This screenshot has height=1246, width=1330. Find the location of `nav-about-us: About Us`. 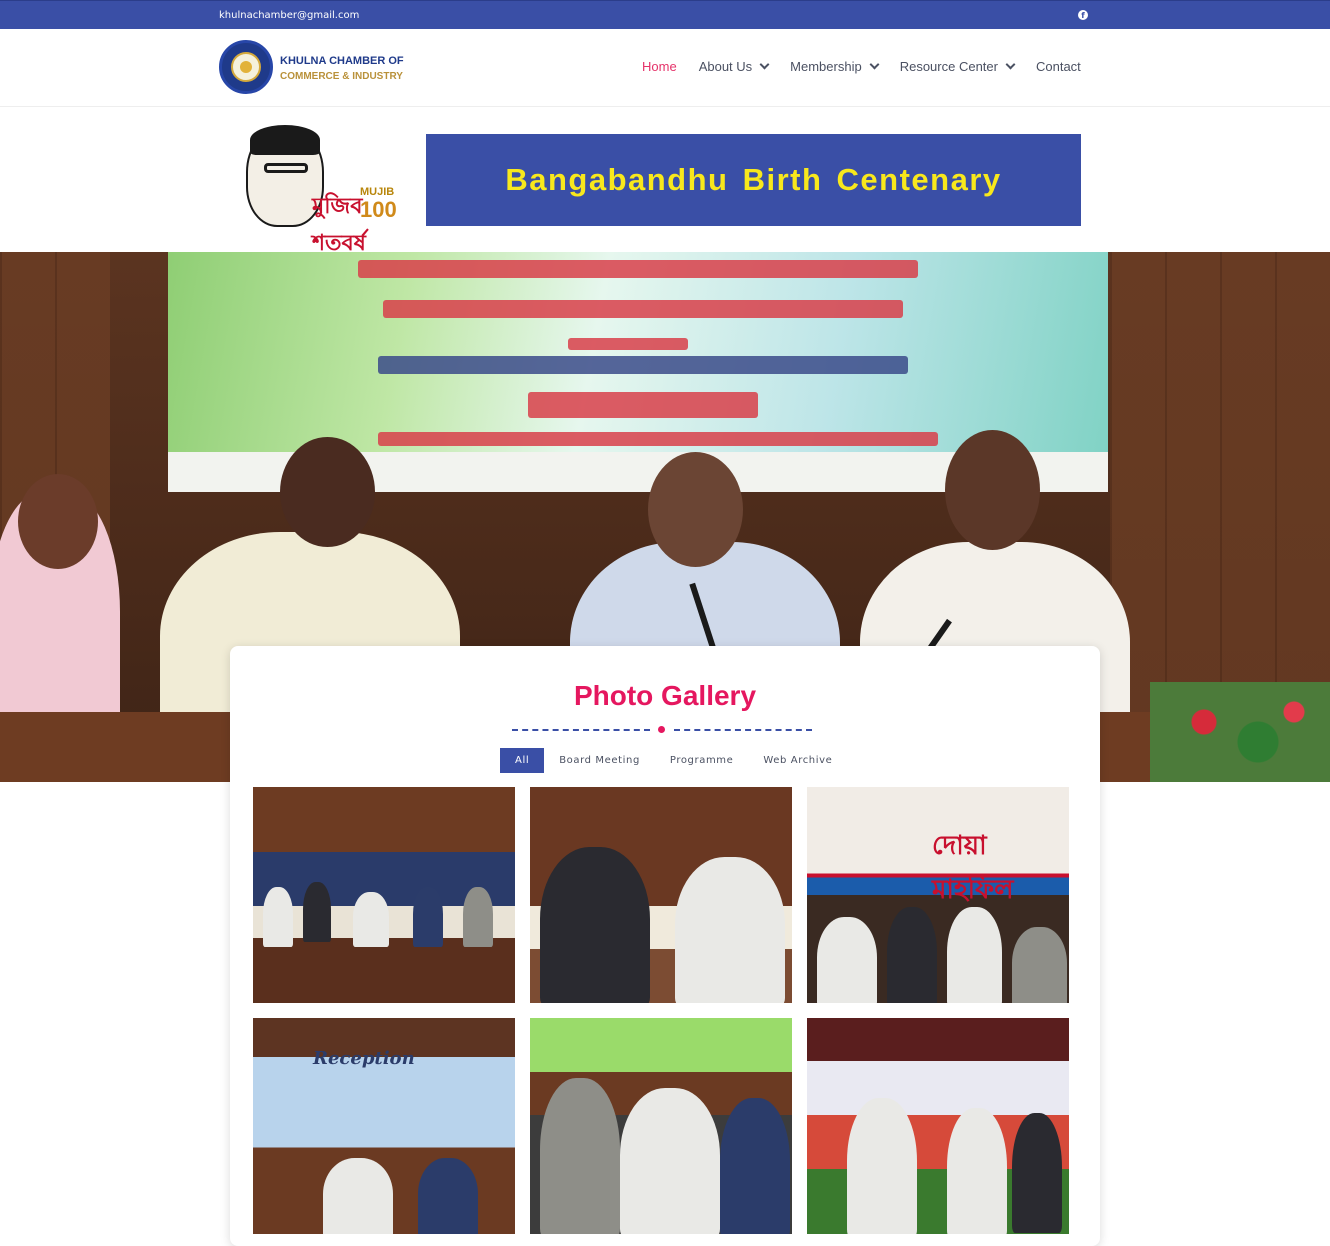

nav-about-us: About Us is located at coordinates (734, 66).